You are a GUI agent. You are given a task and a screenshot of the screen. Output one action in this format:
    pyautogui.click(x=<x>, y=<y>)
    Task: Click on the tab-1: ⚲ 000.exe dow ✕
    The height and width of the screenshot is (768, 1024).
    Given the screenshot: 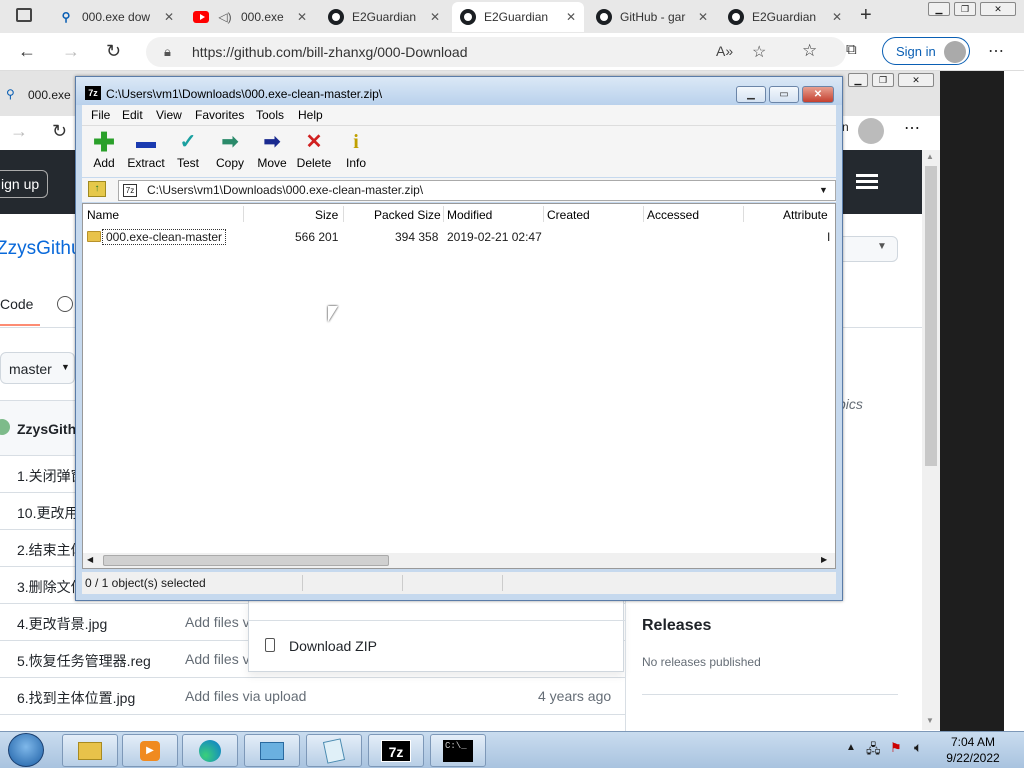 What is the action you would take?
    pyautogui.click(x=116, y=17)
    